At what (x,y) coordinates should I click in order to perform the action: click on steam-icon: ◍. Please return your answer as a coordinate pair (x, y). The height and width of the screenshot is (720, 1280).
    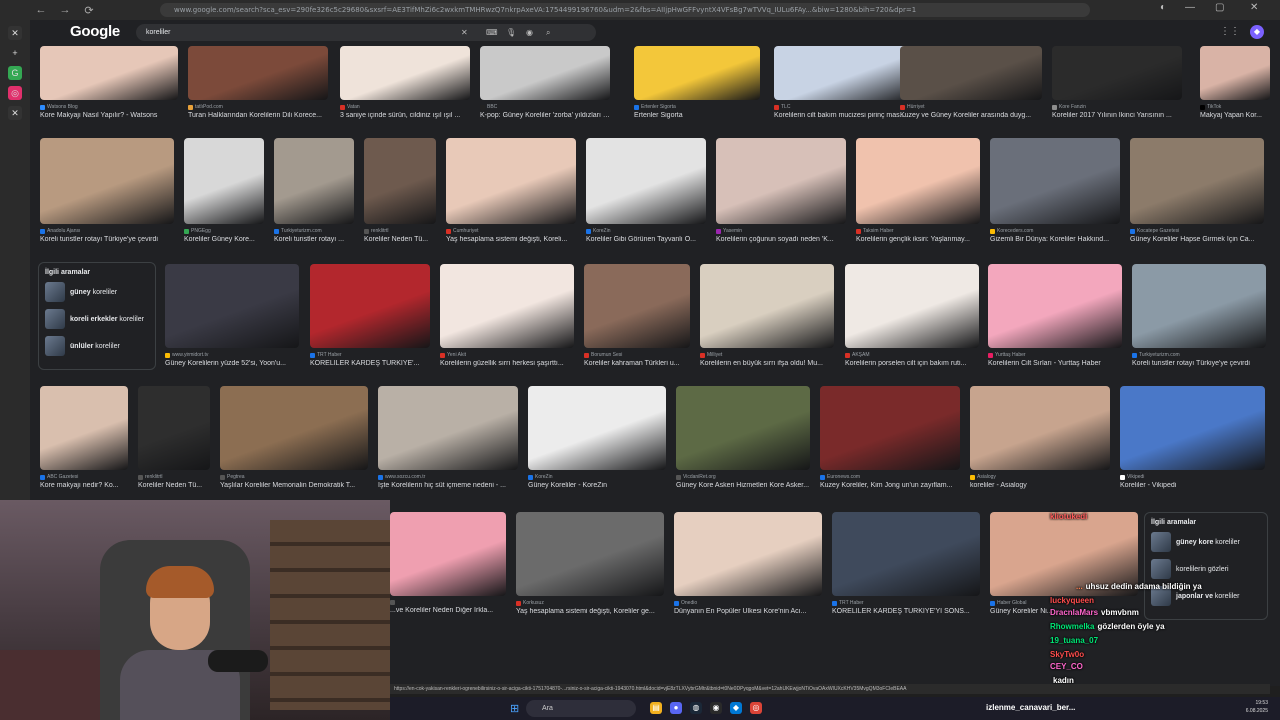
    Looking at the image, I should click on (696, 708).